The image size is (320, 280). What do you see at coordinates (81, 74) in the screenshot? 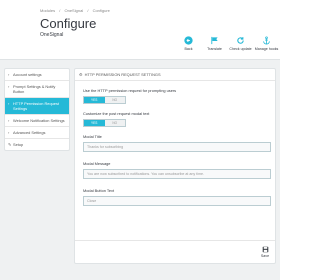
I see `cog-icon: ⚙` at bounding box center [81, 74].